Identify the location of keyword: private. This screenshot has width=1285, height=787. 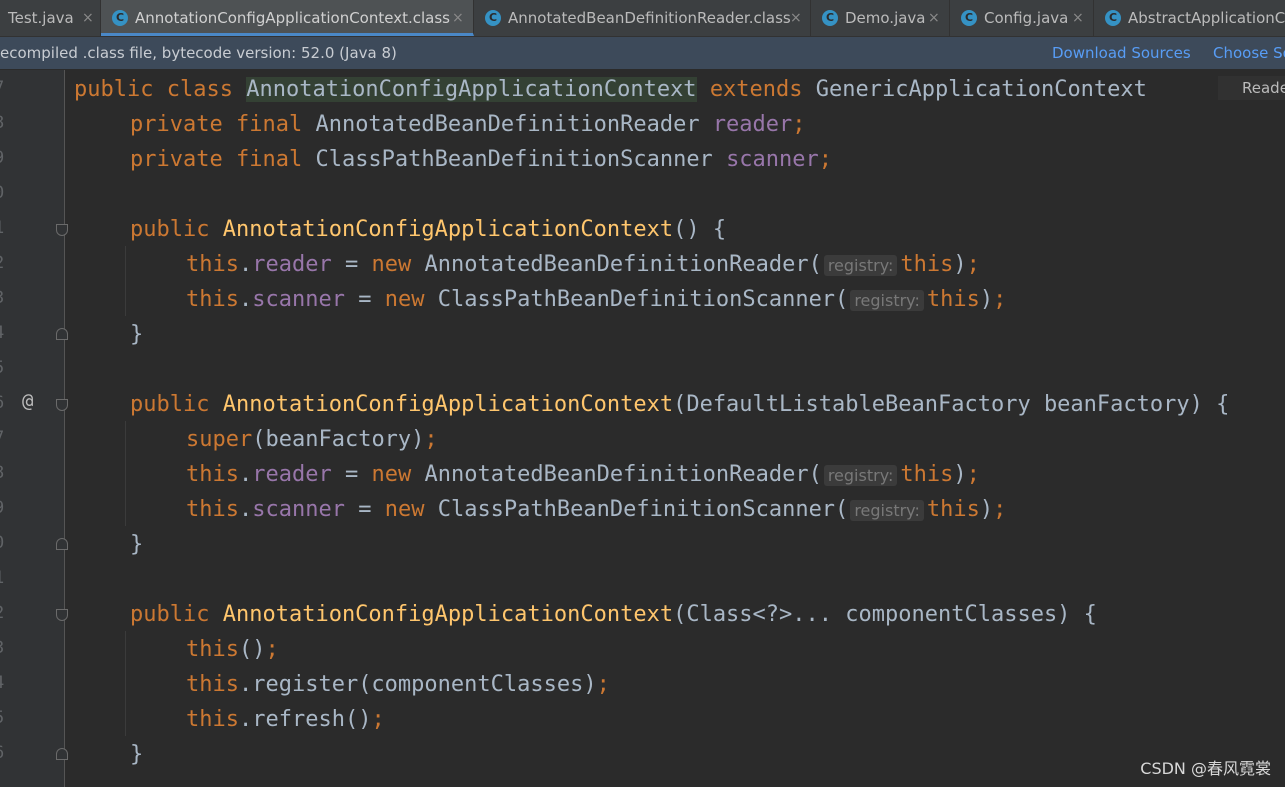
(176, 124).